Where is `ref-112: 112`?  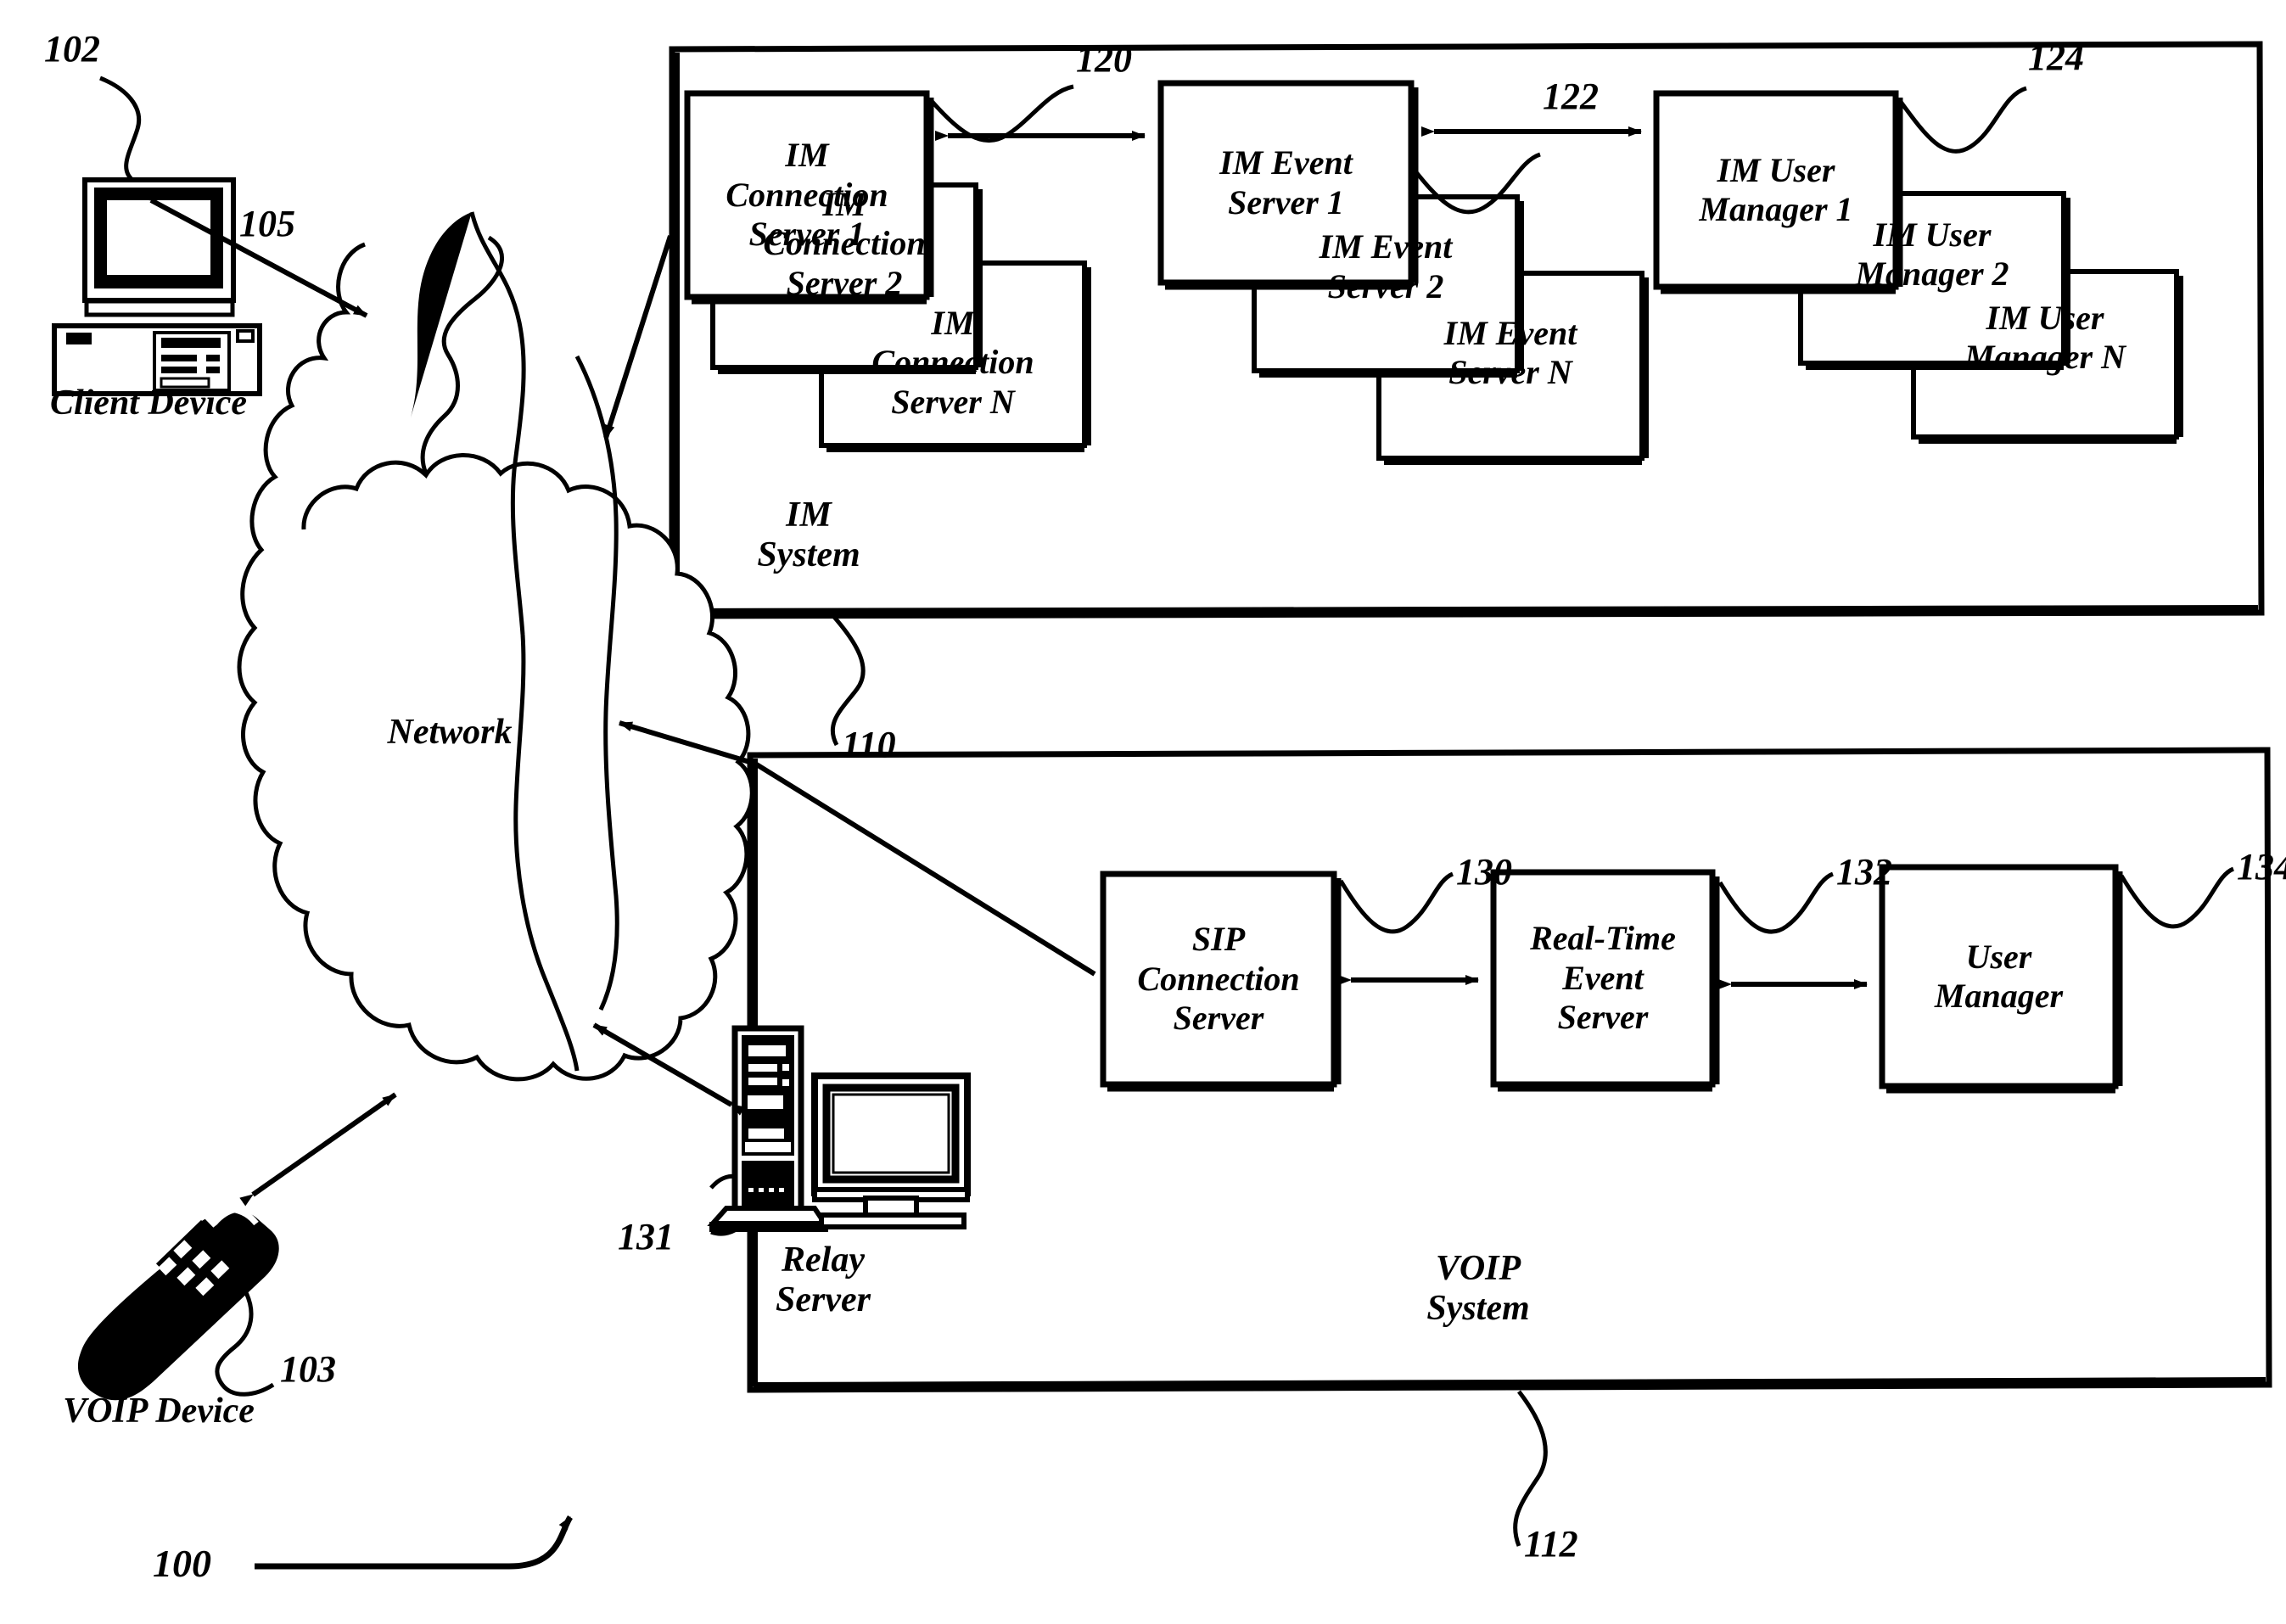 ref-112: 112 is located at coordinates (1551, 1544).